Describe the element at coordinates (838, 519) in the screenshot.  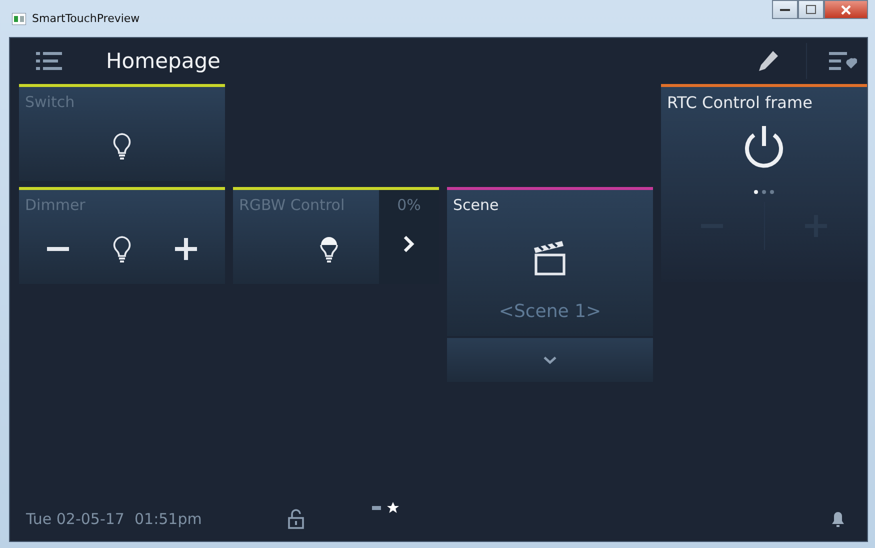
I see `bell-icon` at that location.